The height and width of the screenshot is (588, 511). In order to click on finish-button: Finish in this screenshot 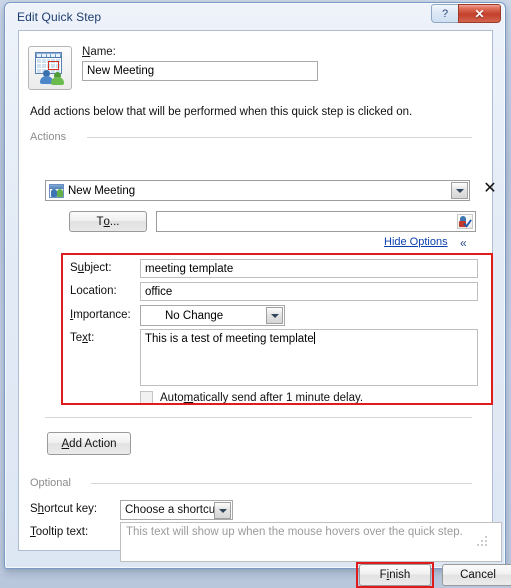, I will do `click(395, 575)`.